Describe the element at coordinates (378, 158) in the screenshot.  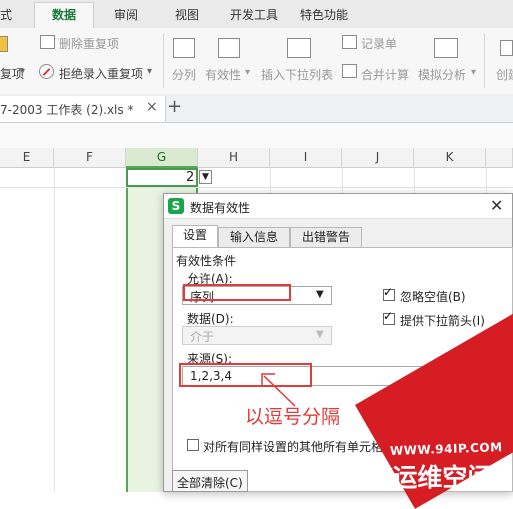
I see `column-header: J` at that location.